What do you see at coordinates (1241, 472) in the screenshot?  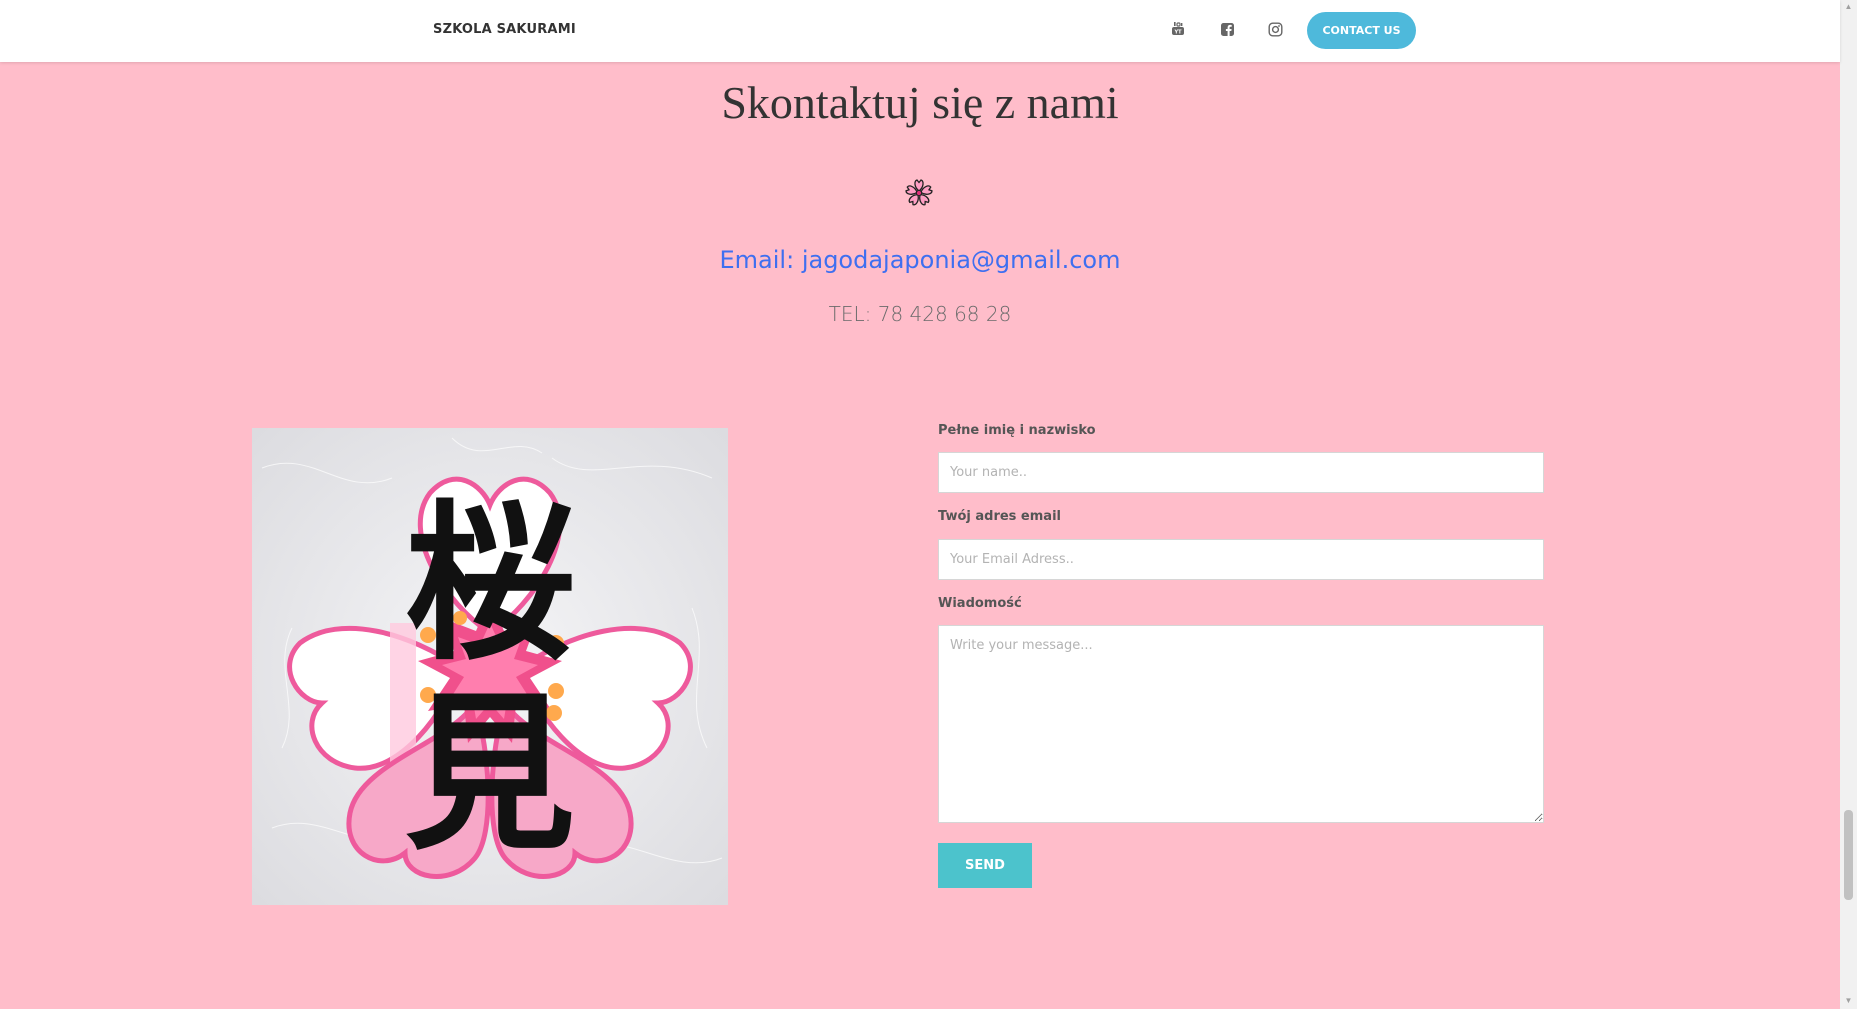 I see `name-input` at bounding box center [1241, 472].